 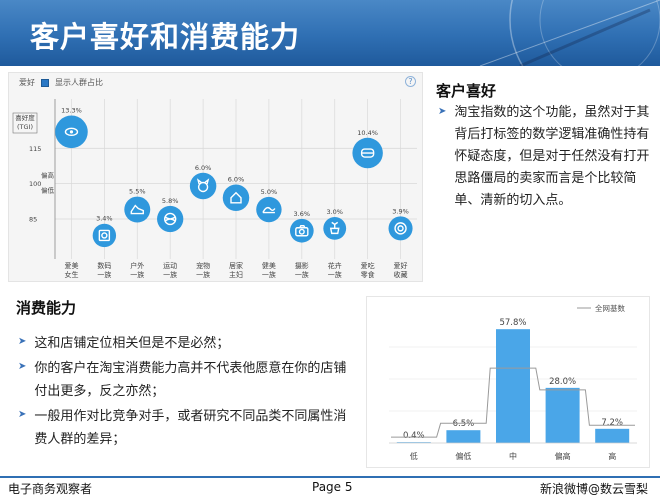 What do you see at coordinates (25, 117) in the screenshot?
I see `y-axis-title-line: 喜好度` at bounding box center [25, 117].